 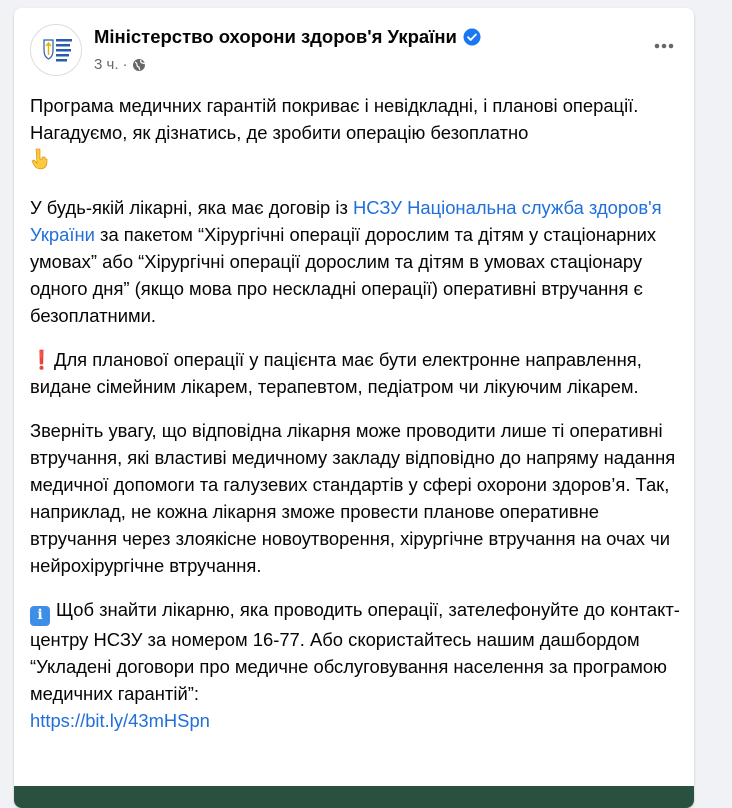 I want to click on more-options-icon, so click(x=664, y=46).